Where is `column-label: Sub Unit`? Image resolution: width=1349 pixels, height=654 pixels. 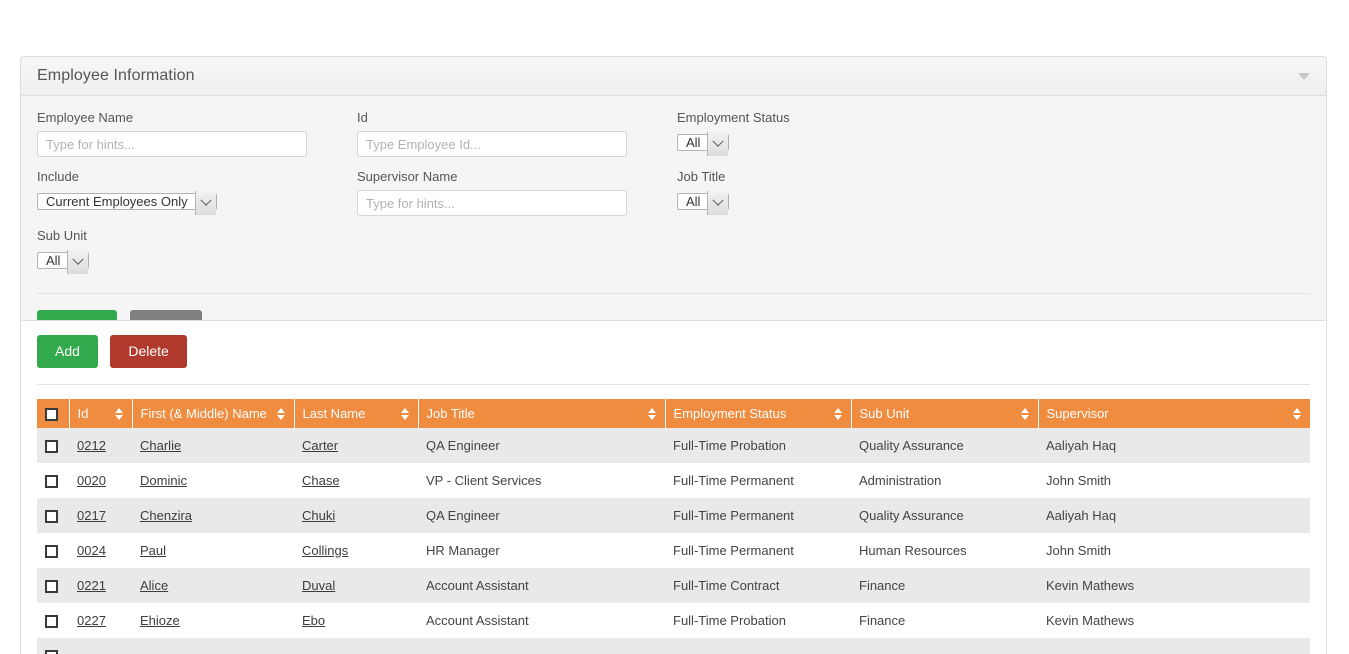
column-label: Sub Unit is located at coordinates (884, 413).